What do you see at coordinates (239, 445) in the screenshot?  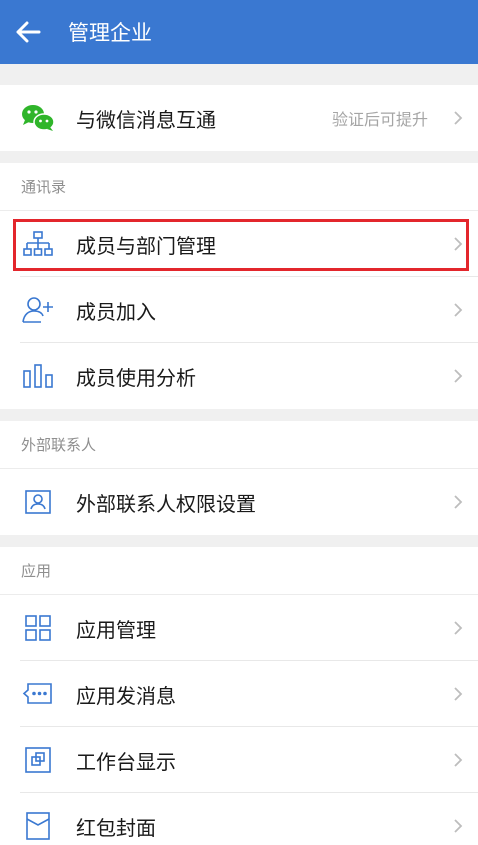 I see `section-title-external: 外部联系人` at bounding box center [239, 445].